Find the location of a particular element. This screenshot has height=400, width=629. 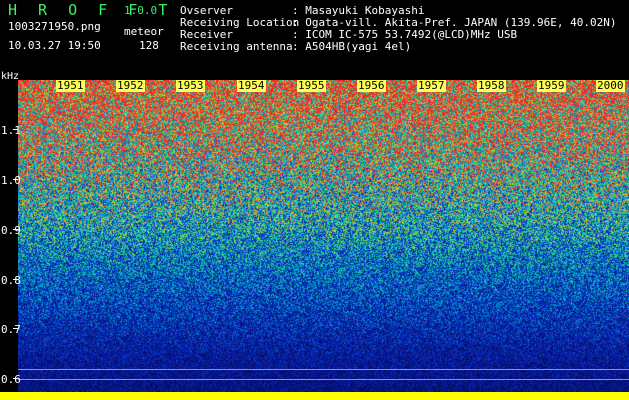

app-version: 1.0.0 is located at coordinates (141, 10).